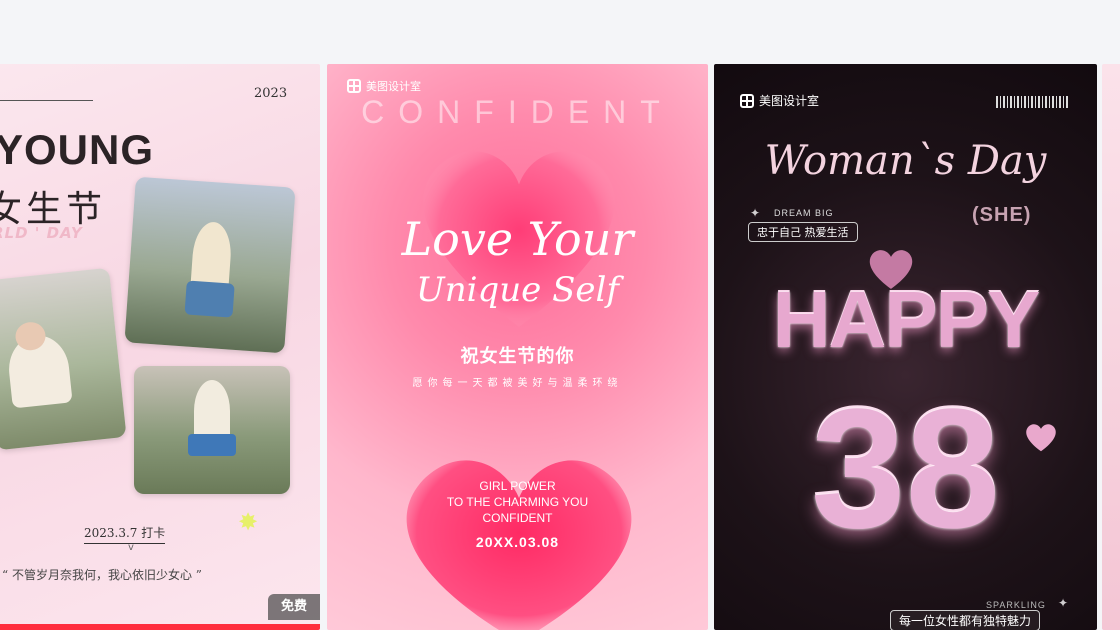 The height and width of the screenshot is (630, 1120). I want to click on card-english-tag: RLD ' DAY, so click(41, 233).